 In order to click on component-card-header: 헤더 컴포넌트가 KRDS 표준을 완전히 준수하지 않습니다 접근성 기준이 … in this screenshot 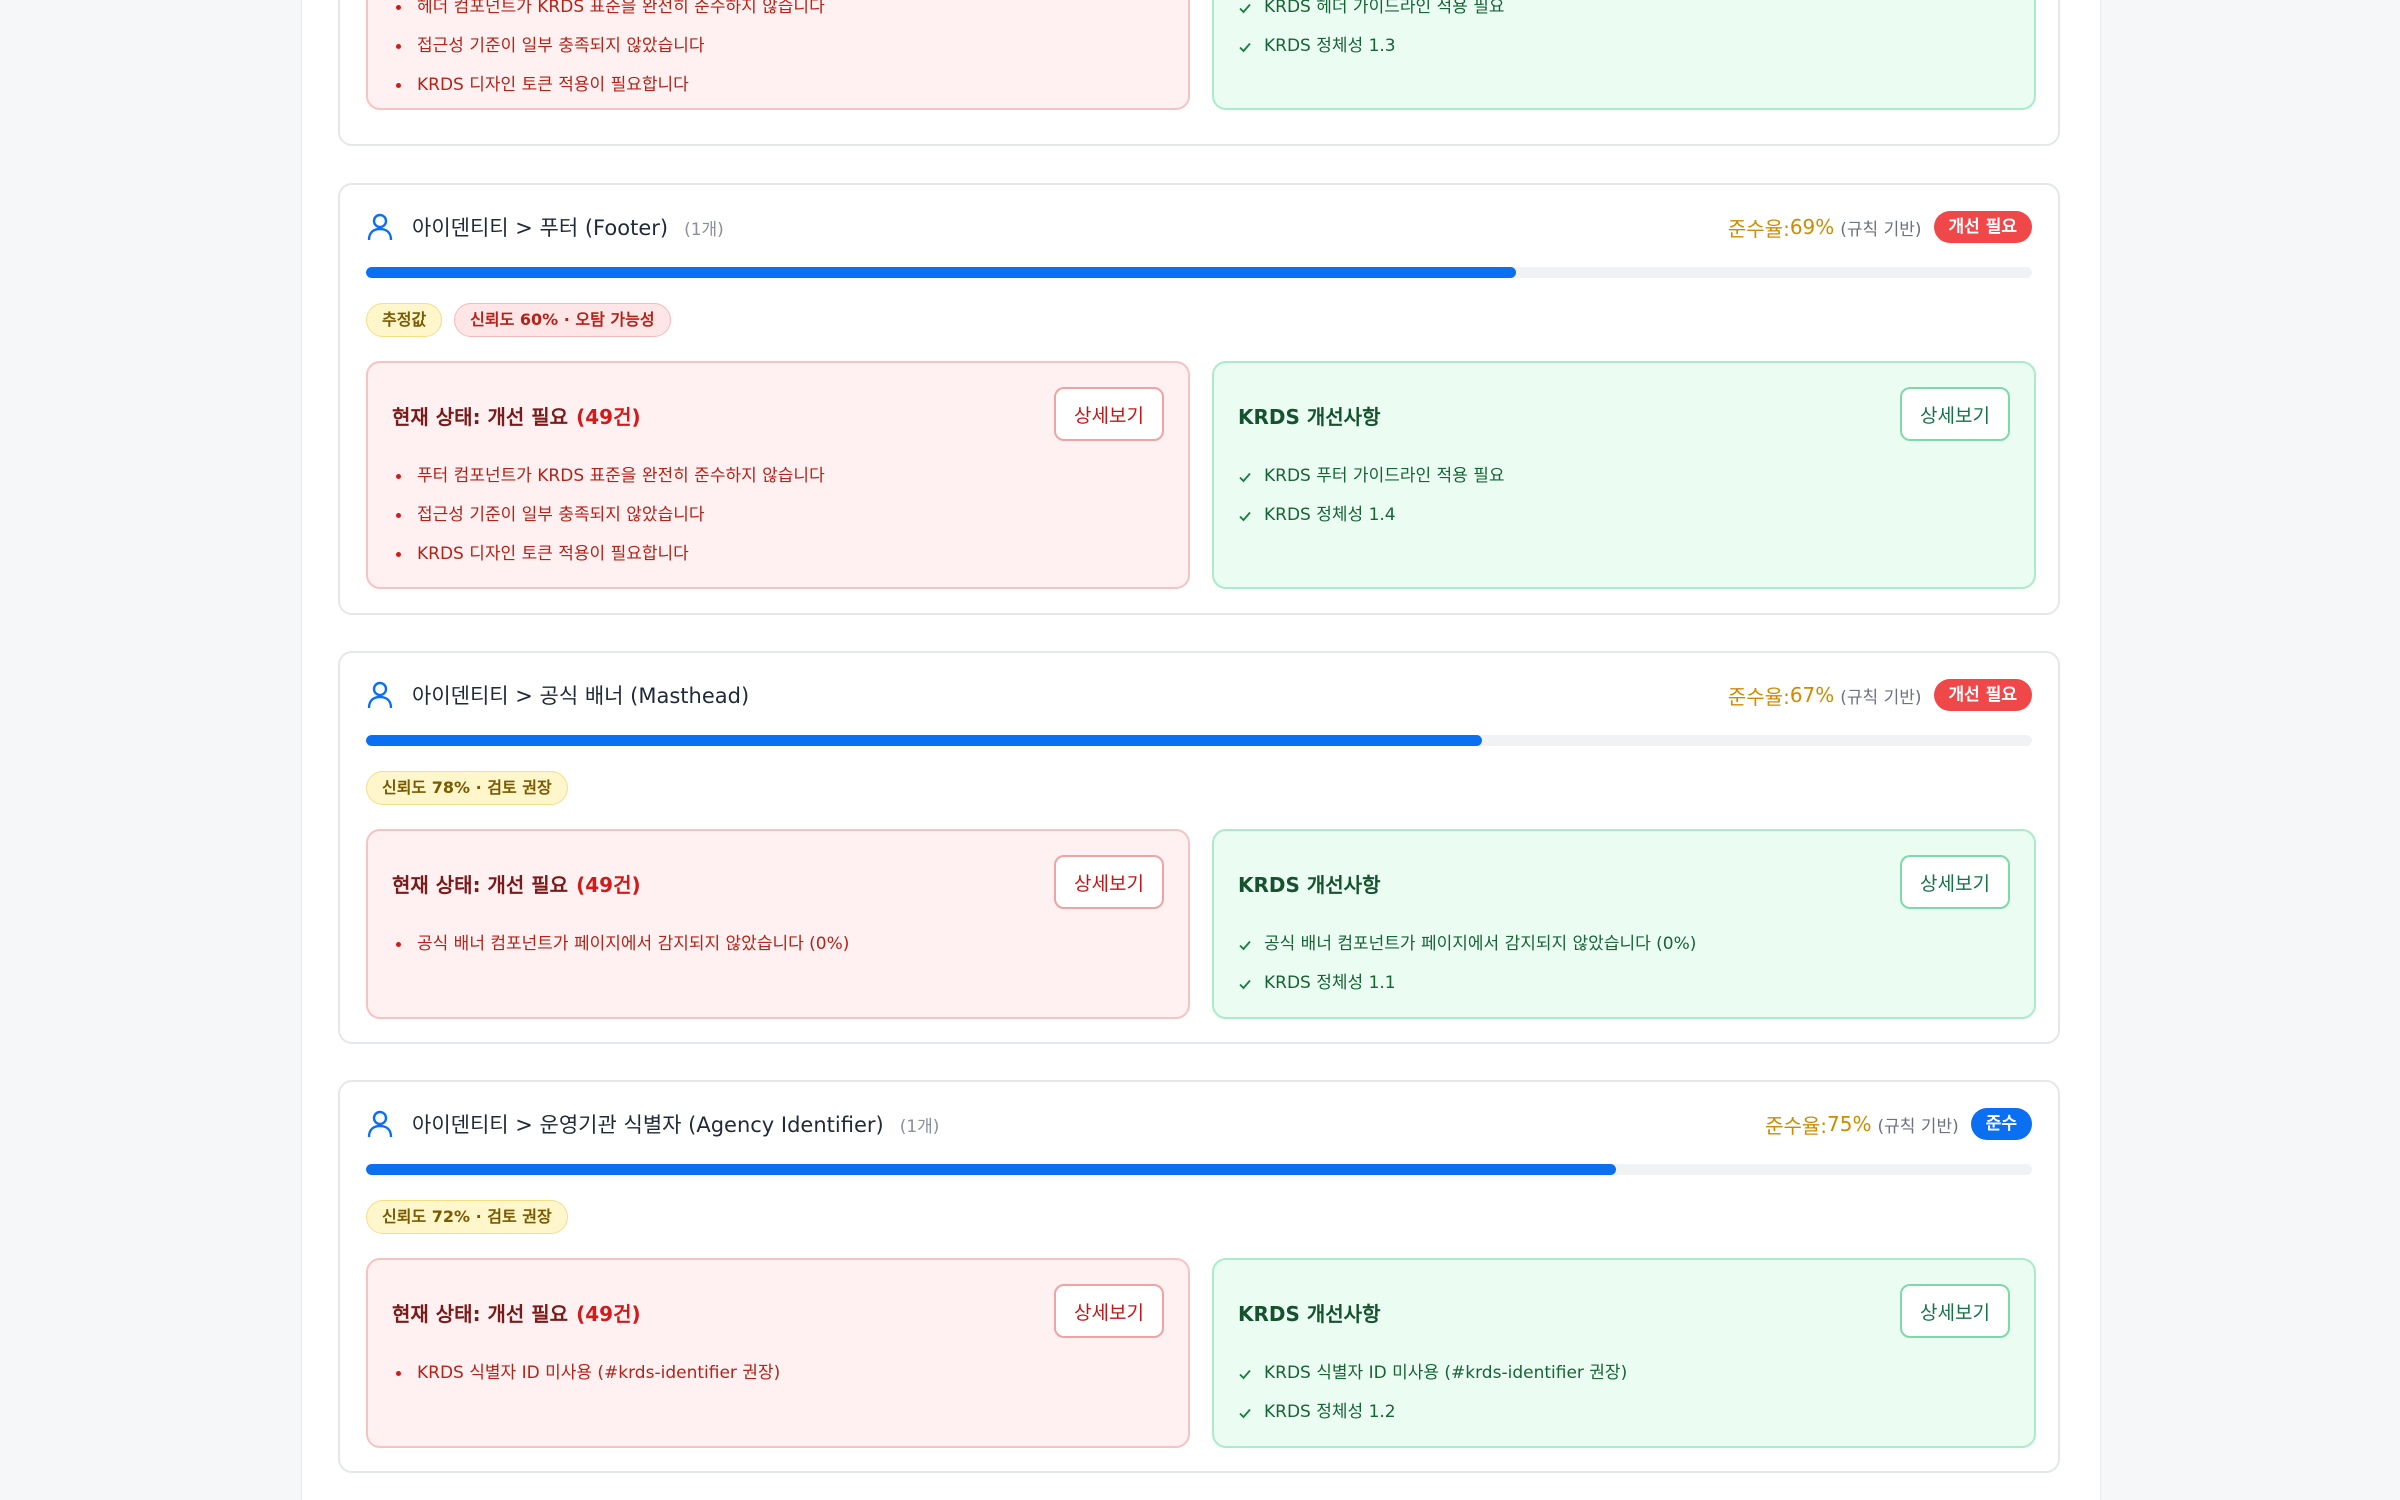, I will do `click(1199, 73)`.